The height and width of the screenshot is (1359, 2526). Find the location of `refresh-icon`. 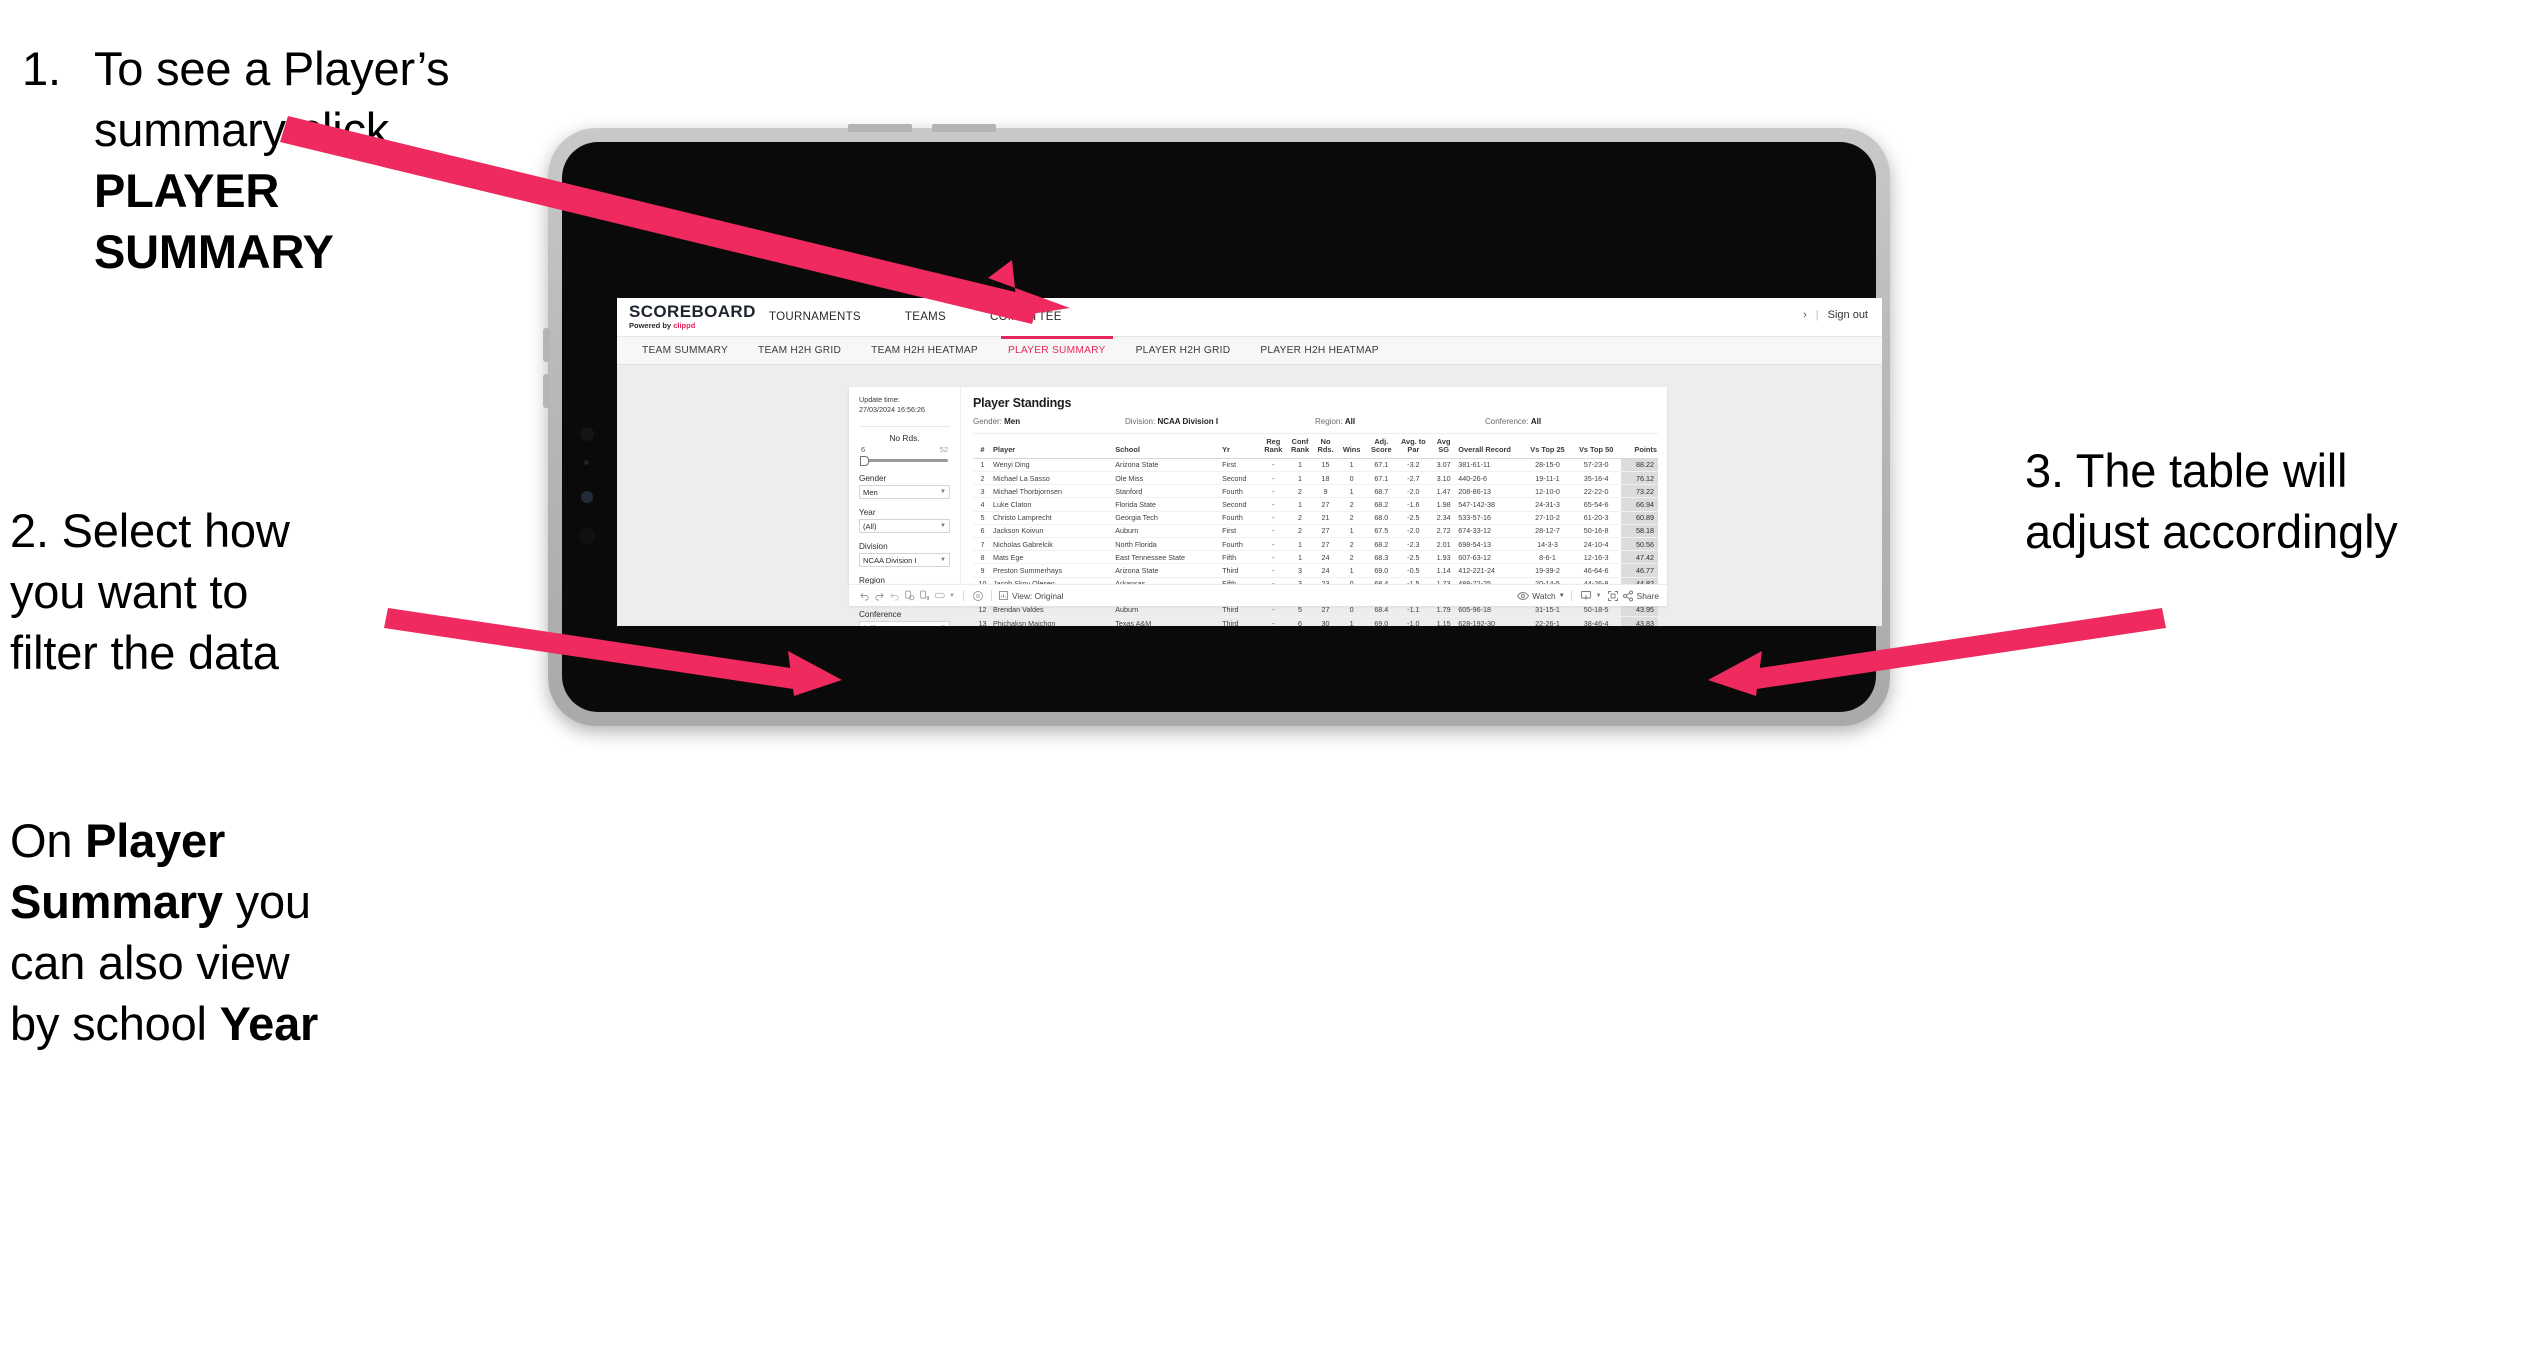

refresh-icon is located at coordinates (909, 596).